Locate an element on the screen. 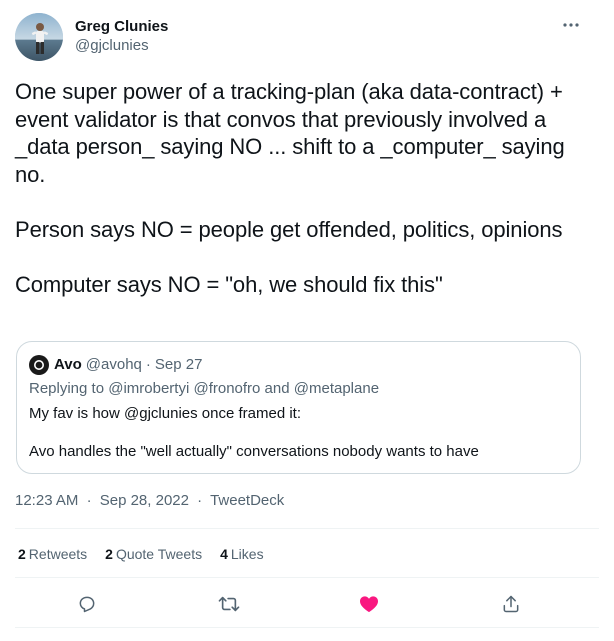  tweet-stats: 2 Retweets 2 Quote Tweets 4 Likes is located at coordinates (150, 554).